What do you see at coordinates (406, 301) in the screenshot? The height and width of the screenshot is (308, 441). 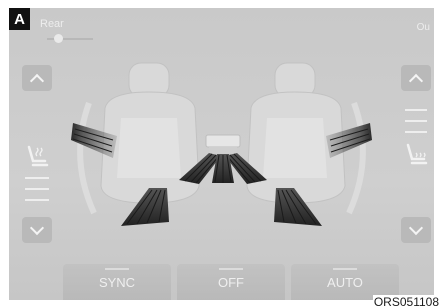 I see `figure-code: ORS051108` at bounding box center [406, 301].